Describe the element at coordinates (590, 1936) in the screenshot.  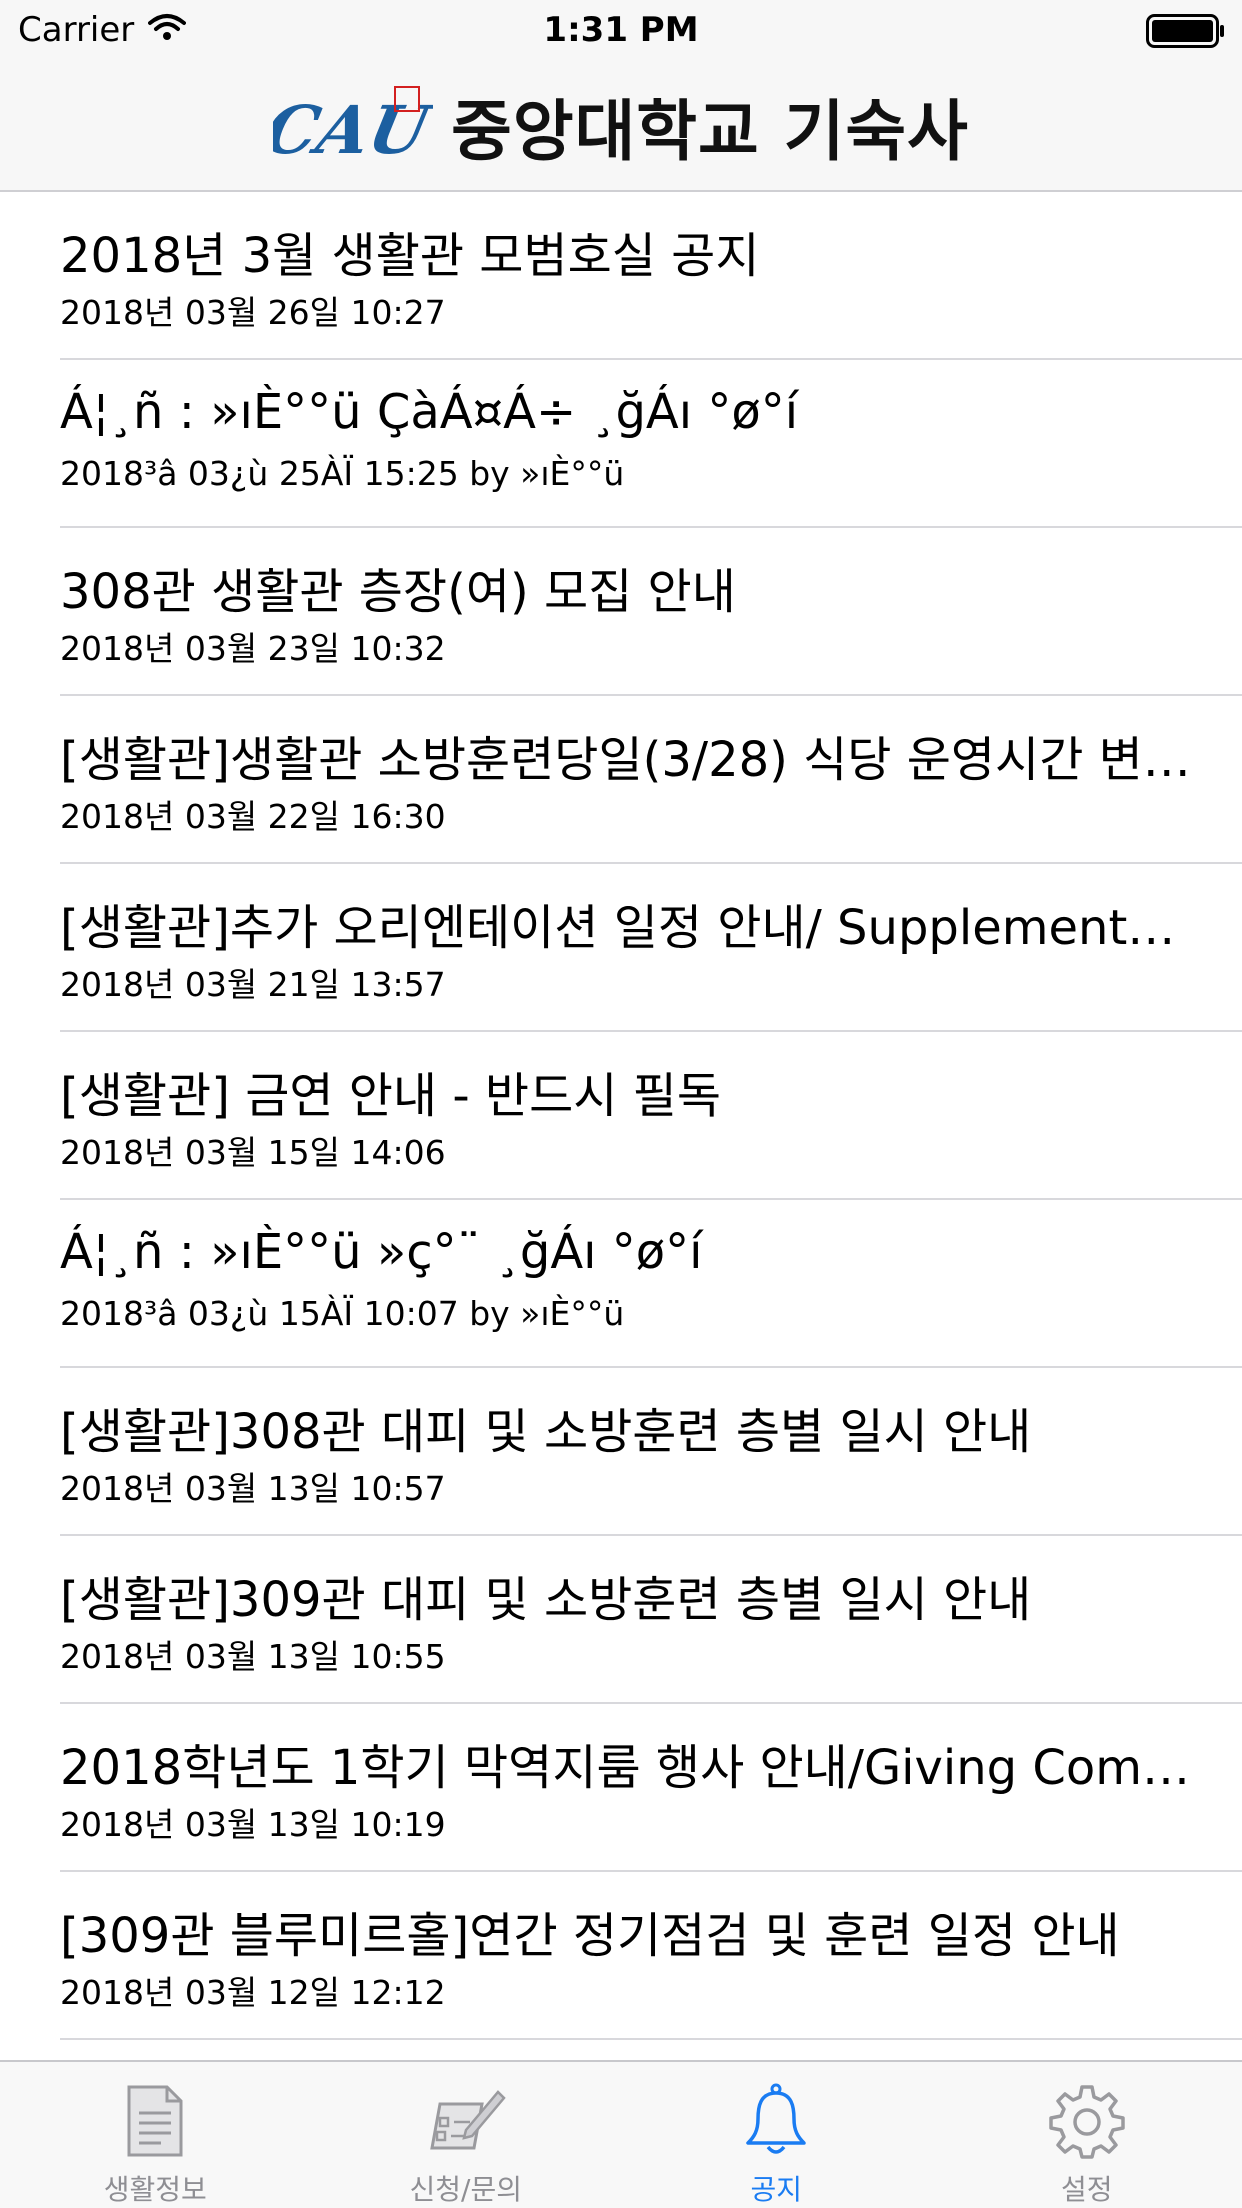
I see `notice-title: [309관 블루미르홀]연간 정기점검 및 훈련 일정 안내` at that location.